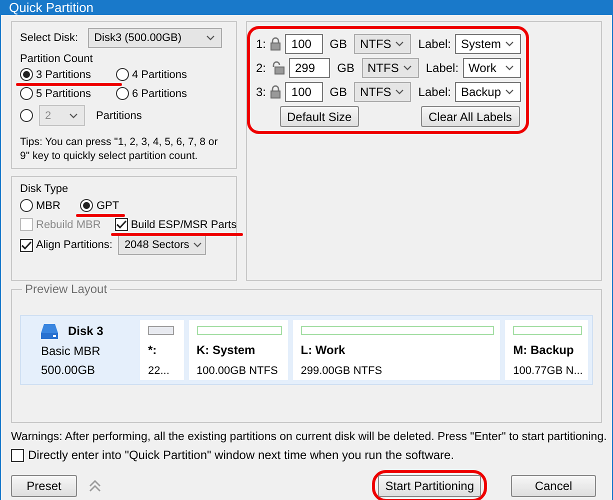 The image size is (613, 500). What do you see at coordinates (119, 149) in the screenshot?
I see `tips-text: Tips: You can press "1, 2, 3, 4, 5, 6, 7, 8 or 9" key to quickly select partition count.` at bounding box center [119, 149].